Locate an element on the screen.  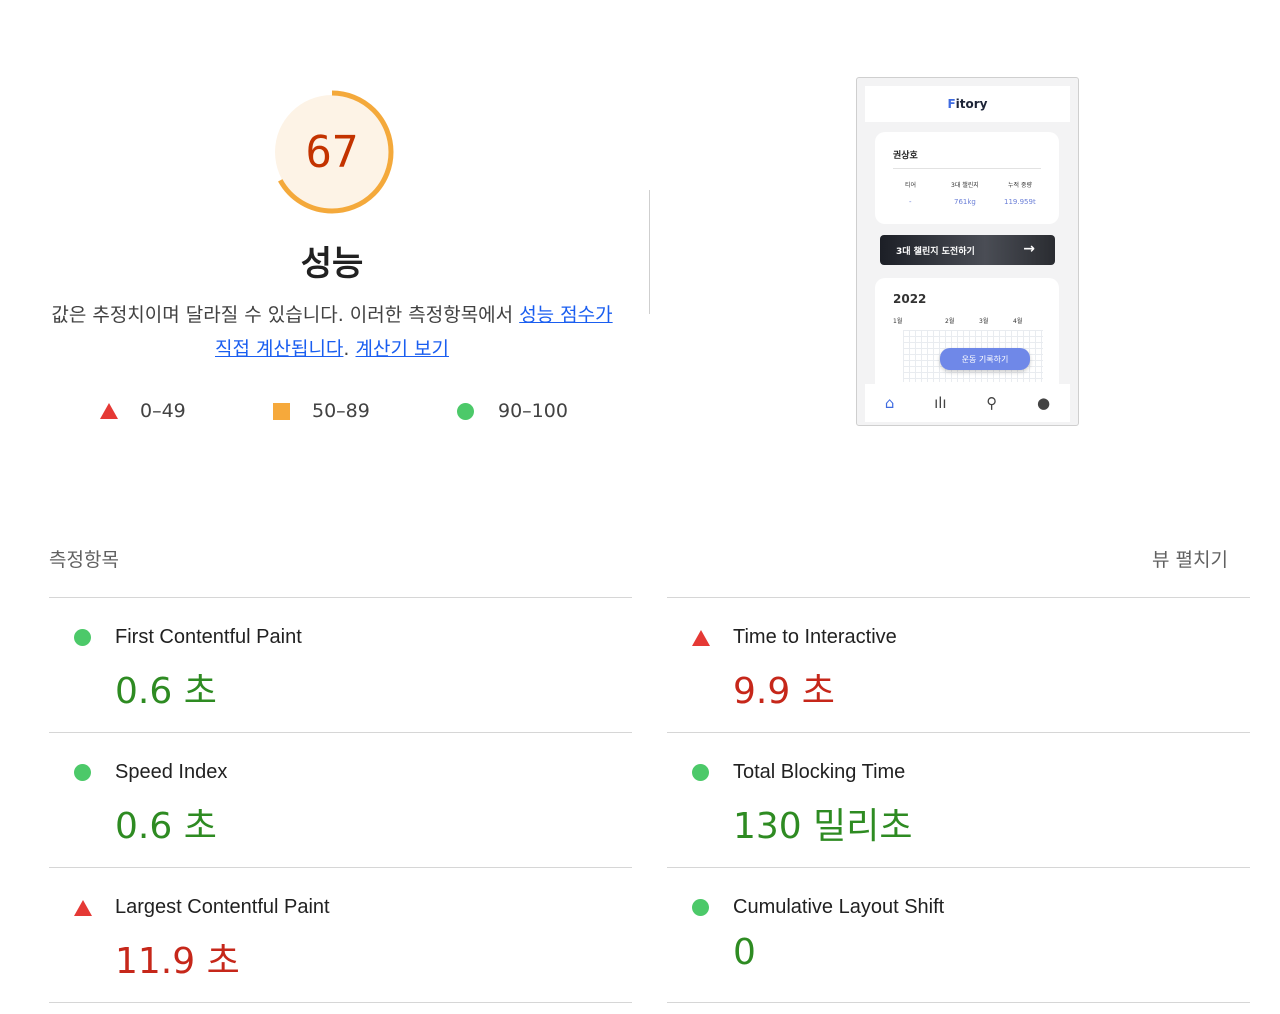
user-name: 권상호 is located at coordinates (905, 156).